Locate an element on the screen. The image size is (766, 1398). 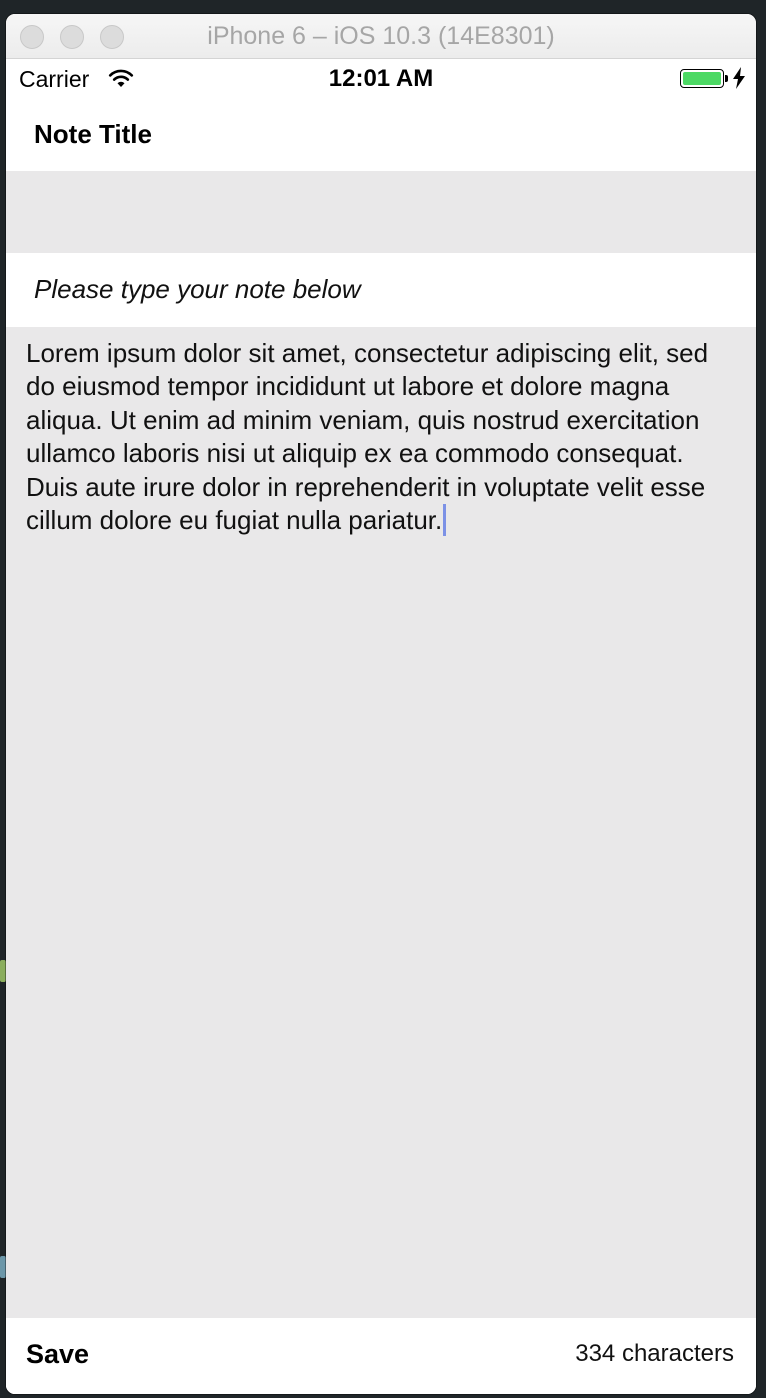
bottom-toolbar: Save 334 characters is located at coordinates (381, 1356).